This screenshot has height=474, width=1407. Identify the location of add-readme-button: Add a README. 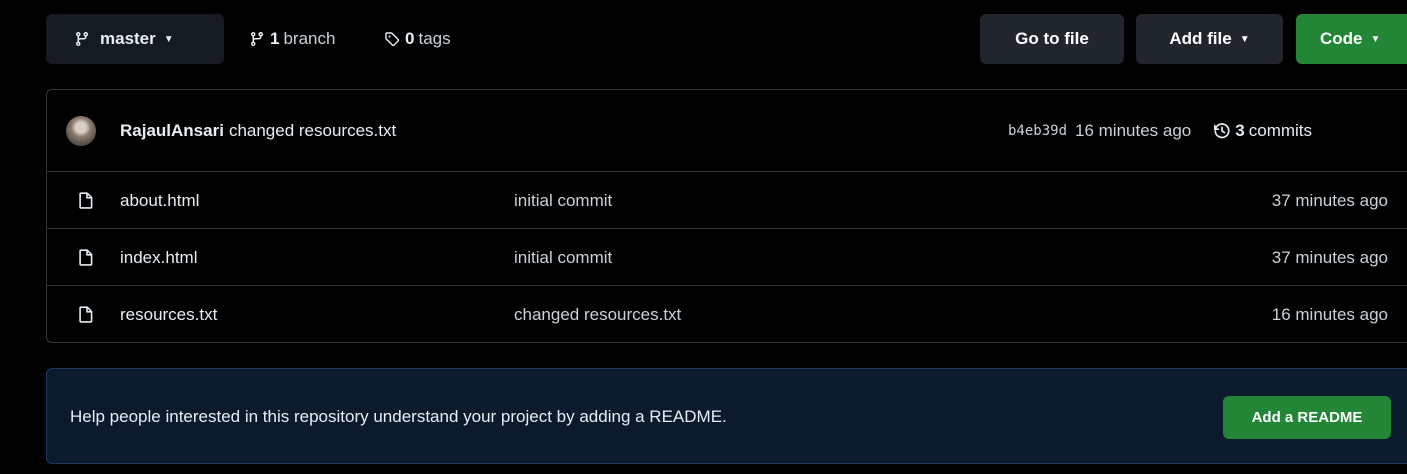
(1307, 417).